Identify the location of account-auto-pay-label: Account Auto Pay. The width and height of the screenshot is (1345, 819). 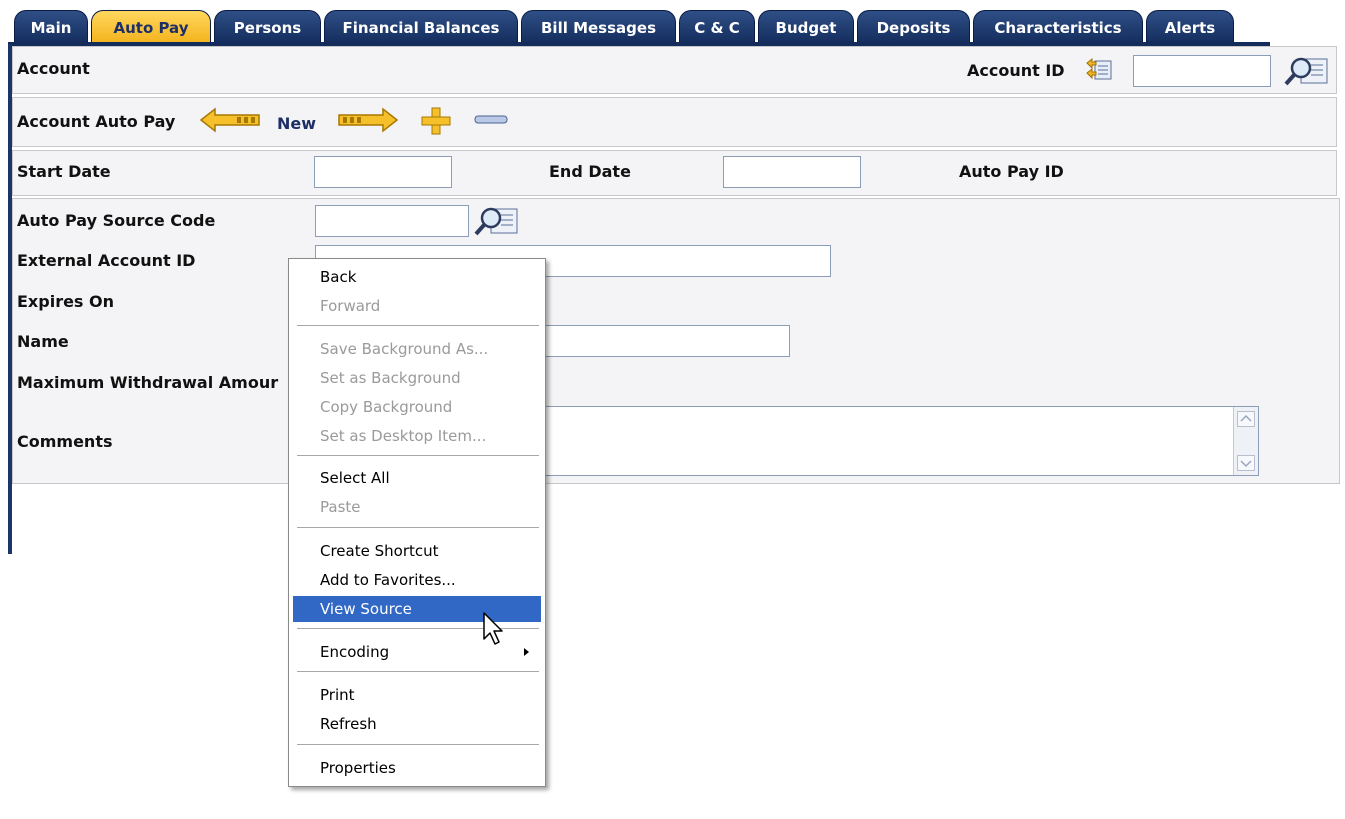
(96, 121).